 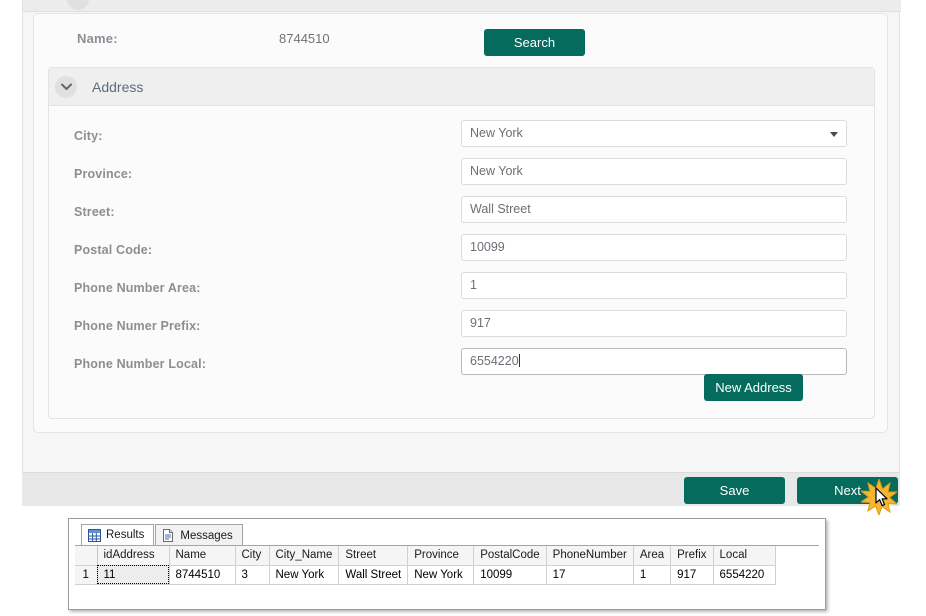 What do you see at coordinates (654, 171) in the screenshot?
I see `province-input: New York` at bounding box center [654, 171].